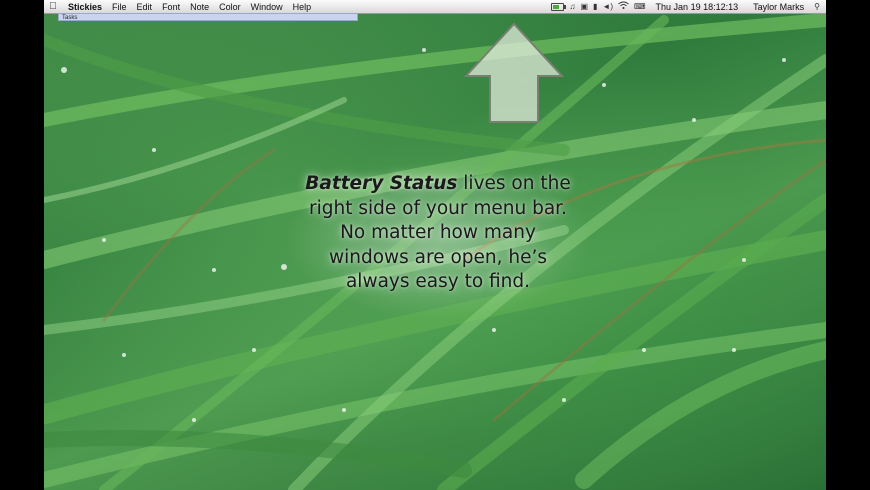 The height and width of the screenshot is (490, 870). I want to click on up-arrow-icon, so click(514, 72).